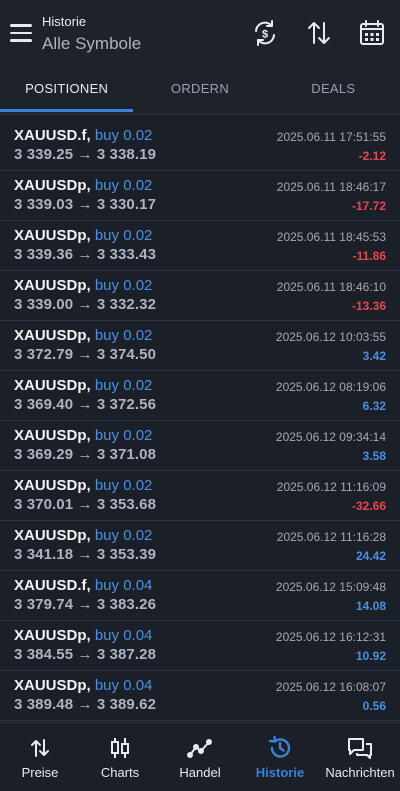 This screenshot has width=400, height=791. What do you see at coordinates (85, 404) in the screenshot?
I see `open-close-prices: 3 369.40 → 3 372.56` at bounding box center [85, 404].